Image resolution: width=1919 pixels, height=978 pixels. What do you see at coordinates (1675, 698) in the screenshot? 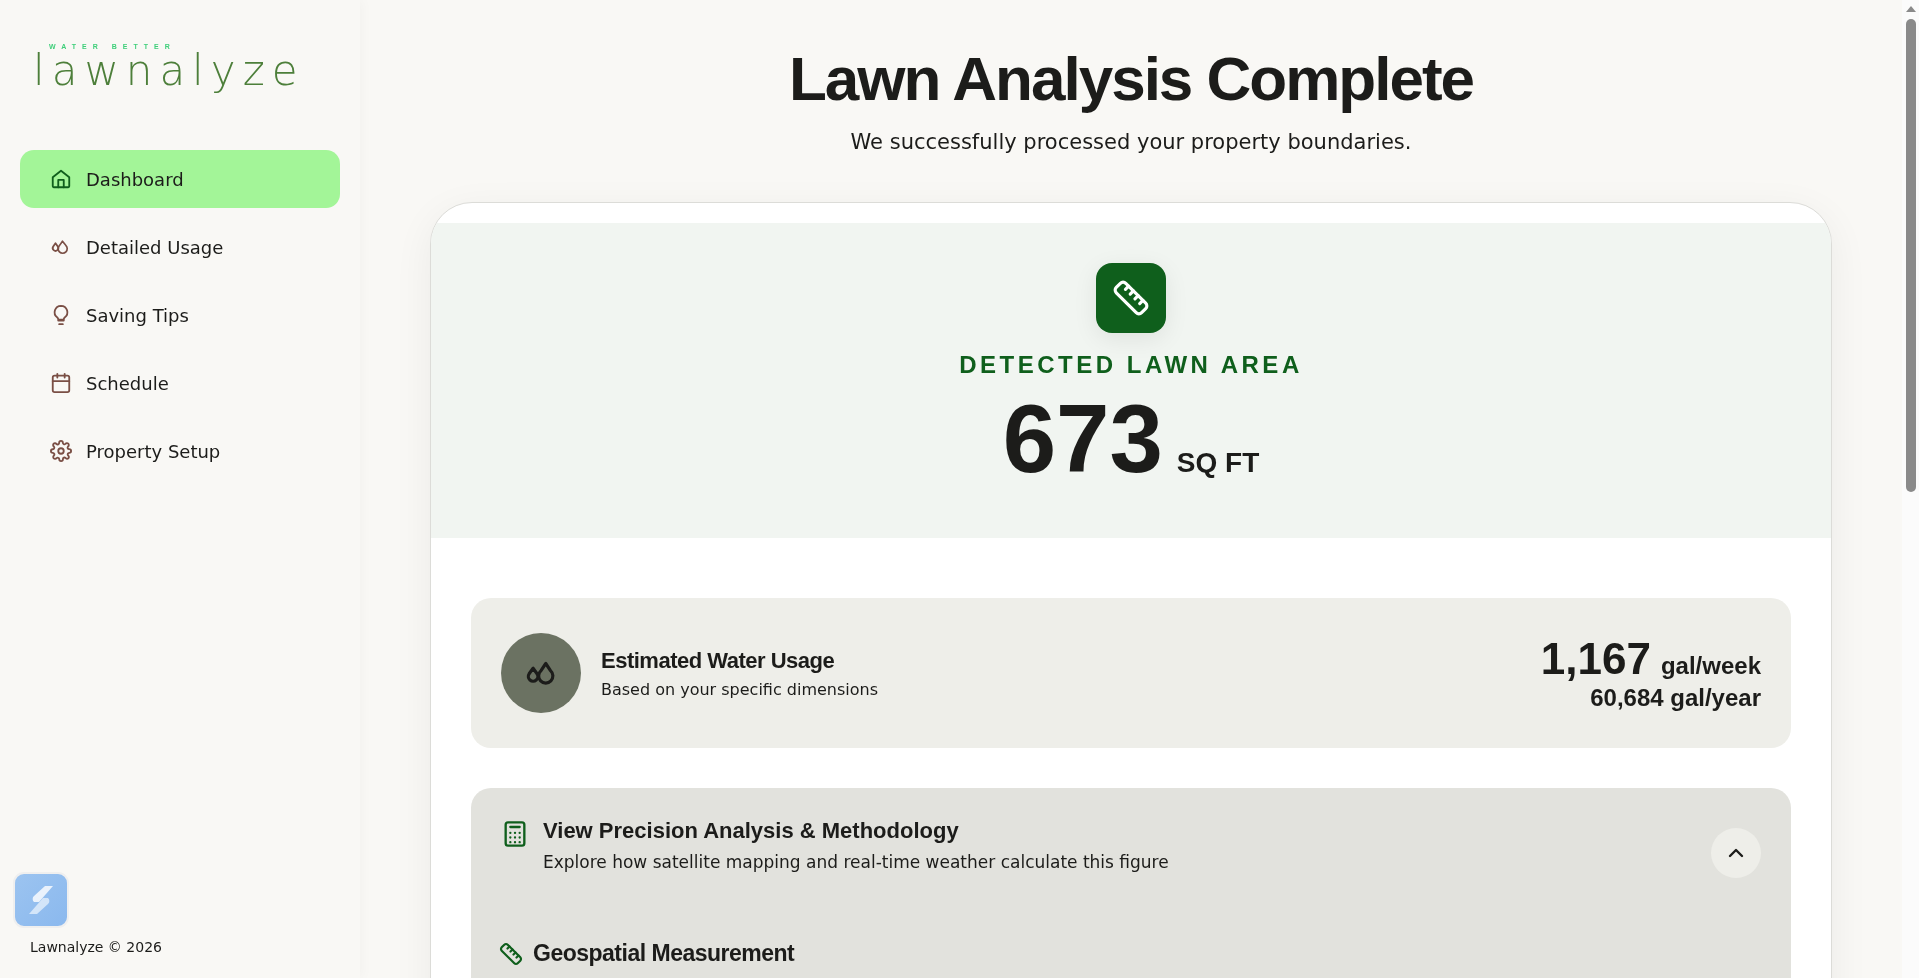
I see `yearly-usage: 60,684 gal/year` at bounding box center [1675, 698].